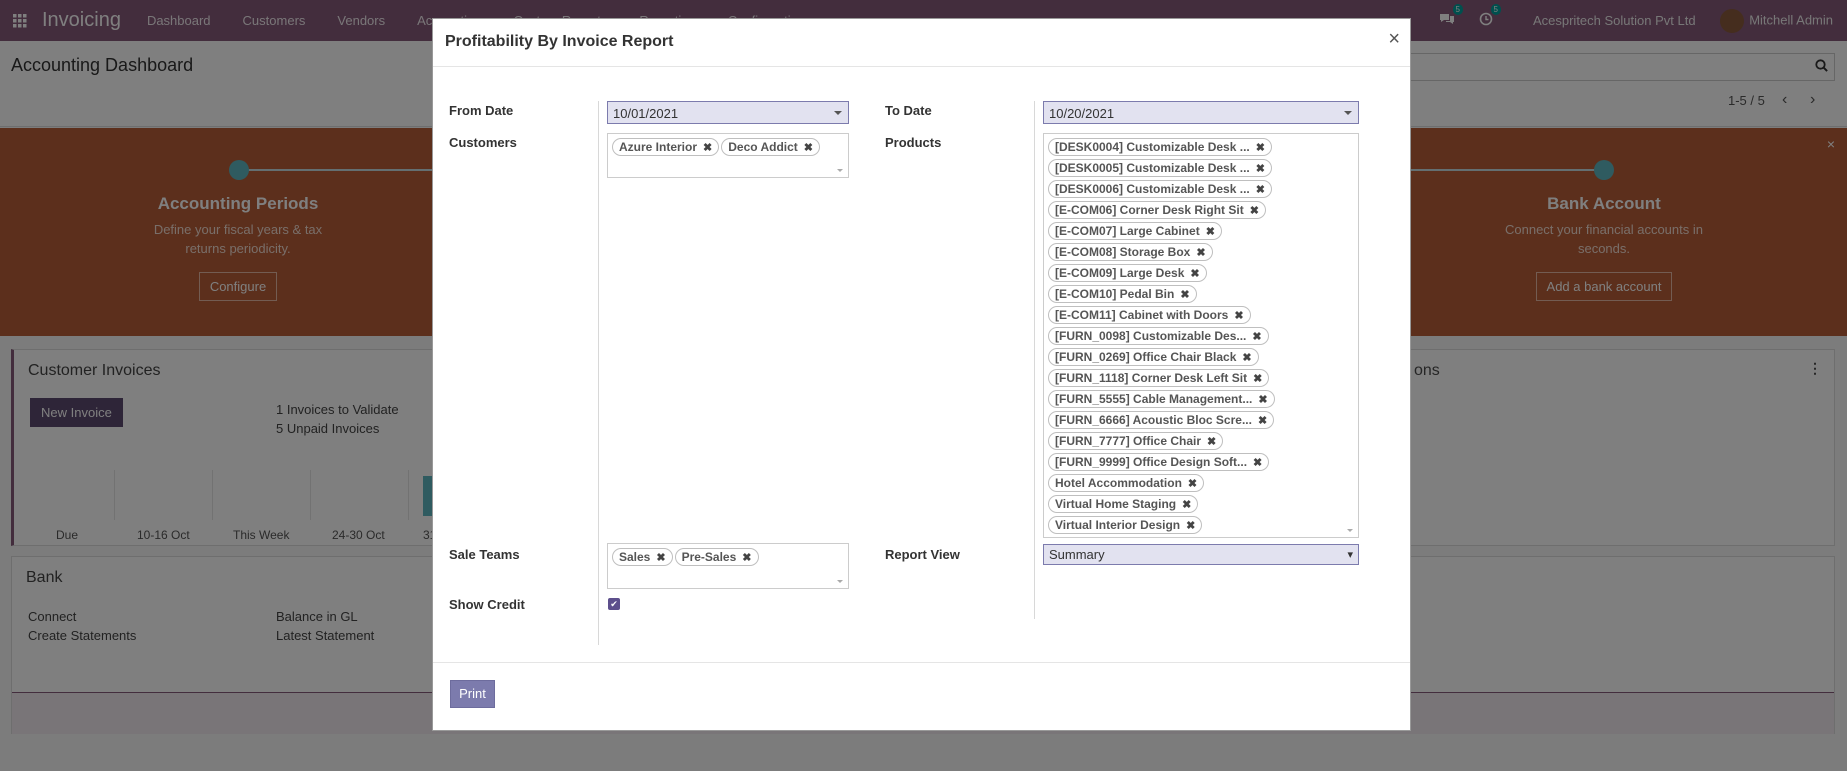 This screenshot has width=1847, height=771. Describe the element at coordinates (658, 147) in the screenshot. I see `tag-label: Azure Interior` at that location.